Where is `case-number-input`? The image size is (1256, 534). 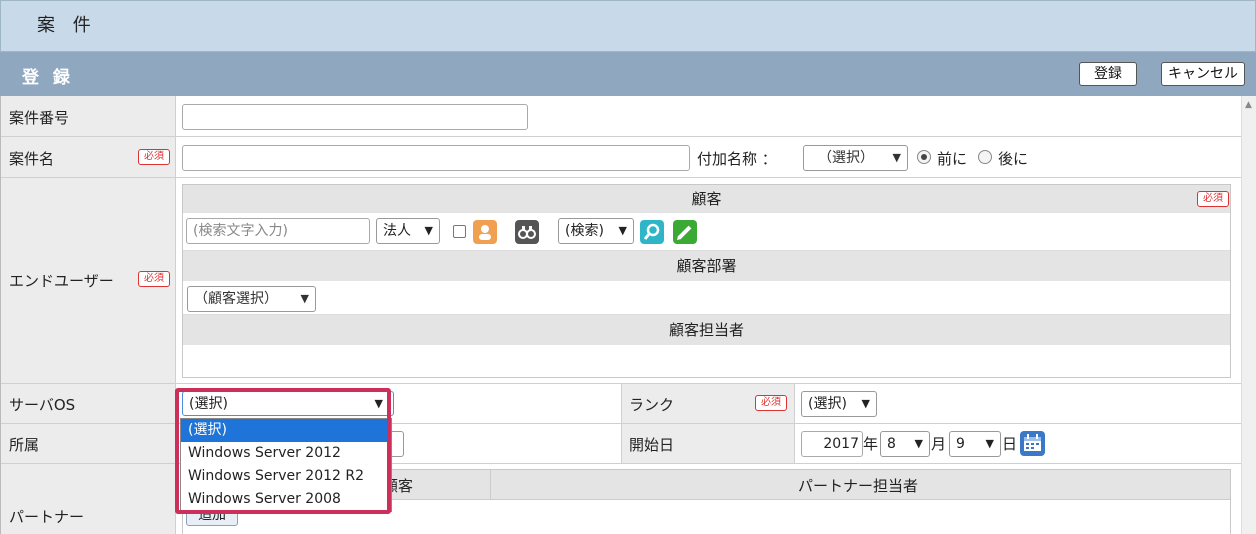
case-number-input is located at coordinates (355, 117).